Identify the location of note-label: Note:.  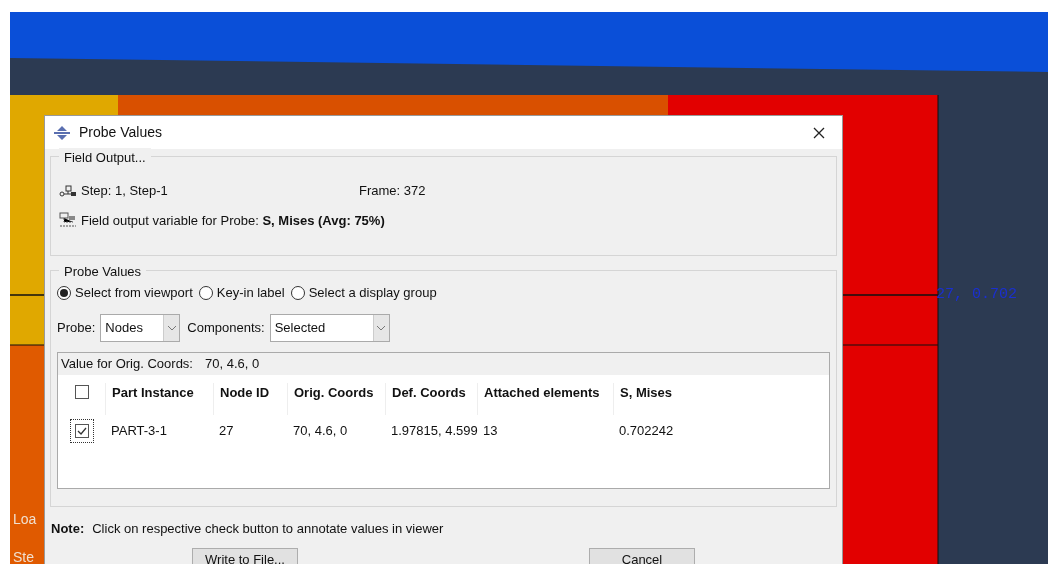
(68, 529).